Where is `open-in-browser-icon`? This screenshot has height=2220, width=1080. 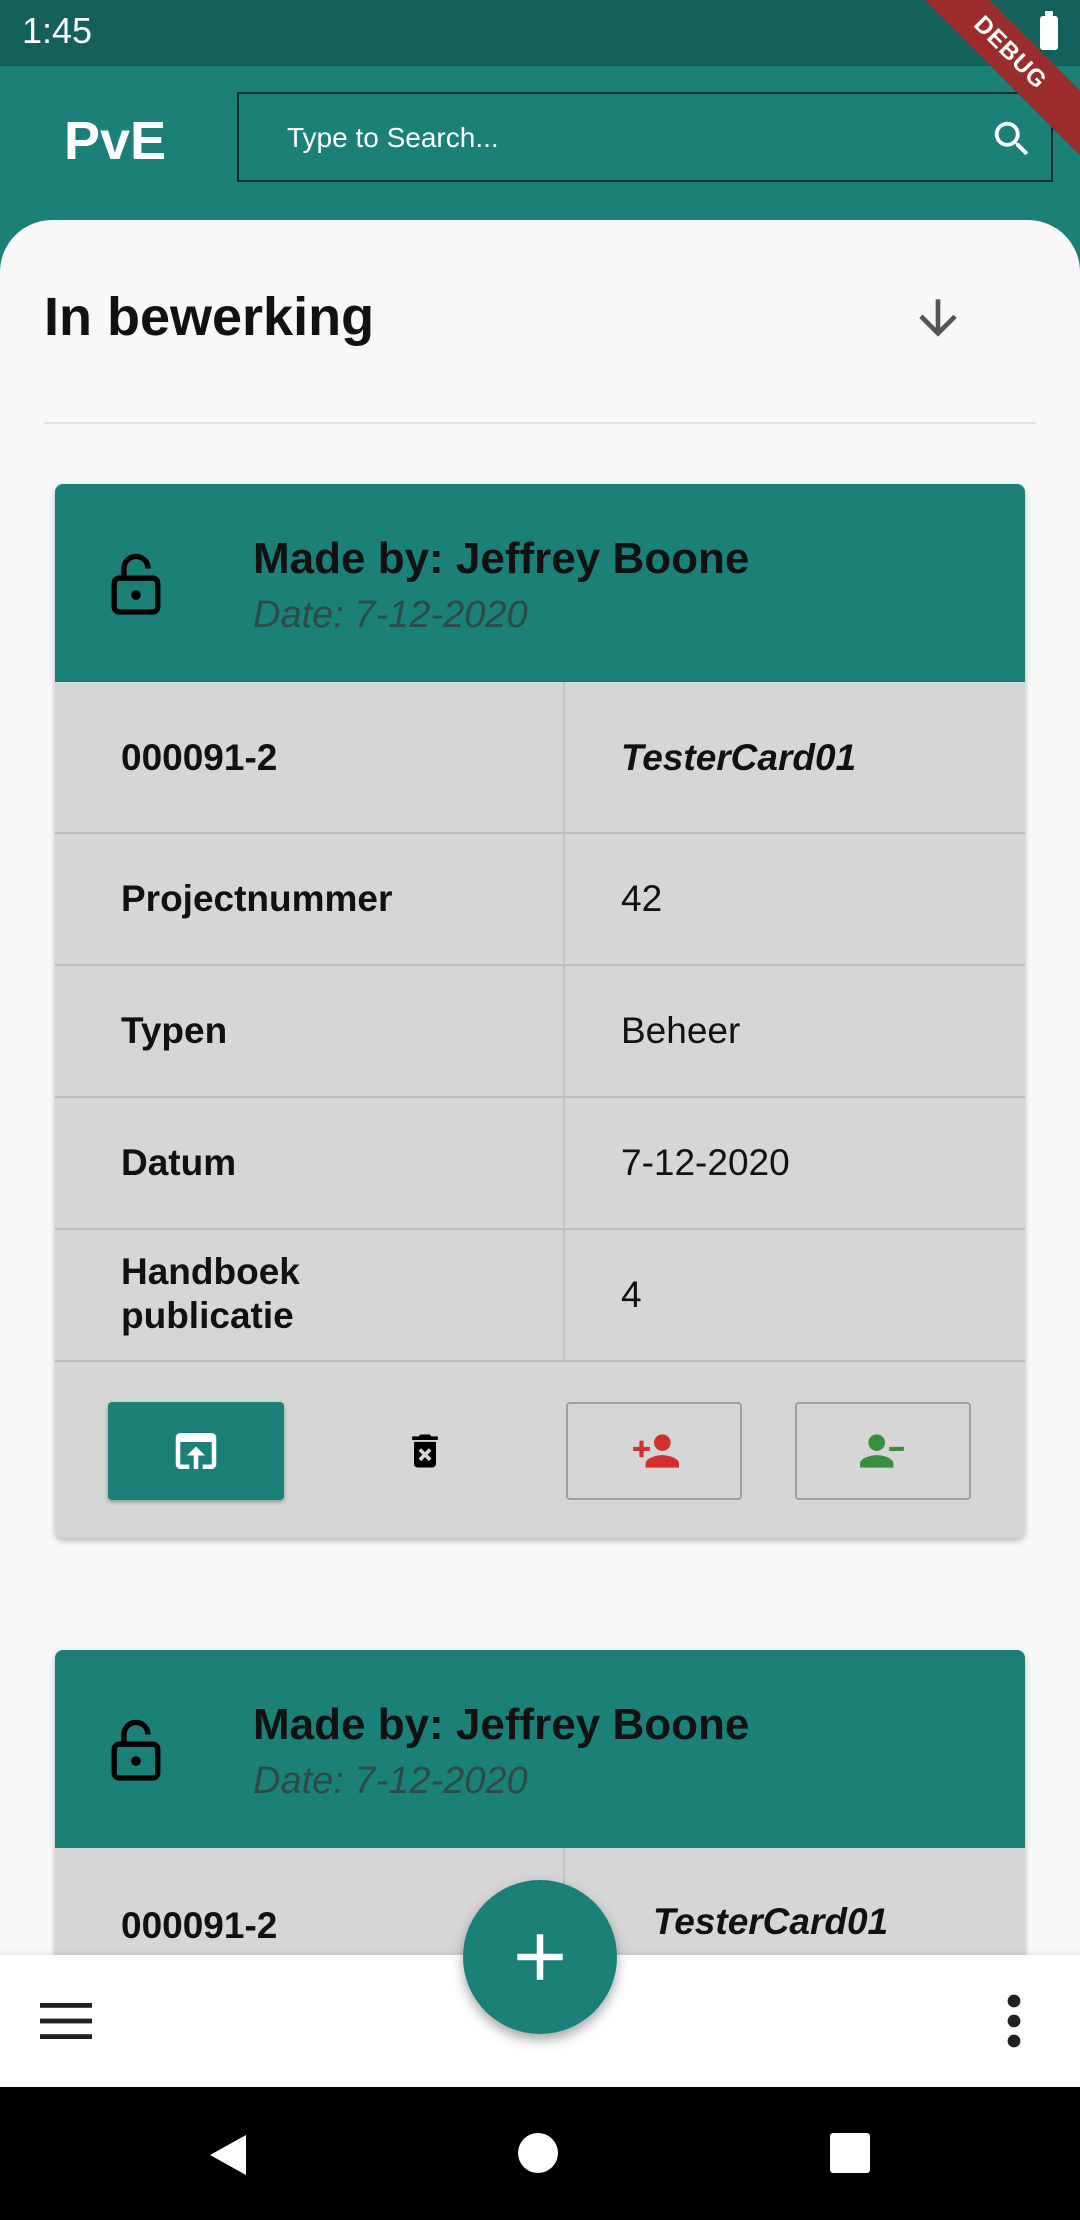
open-in-browser-icon is located at coordinates (196, 1451).